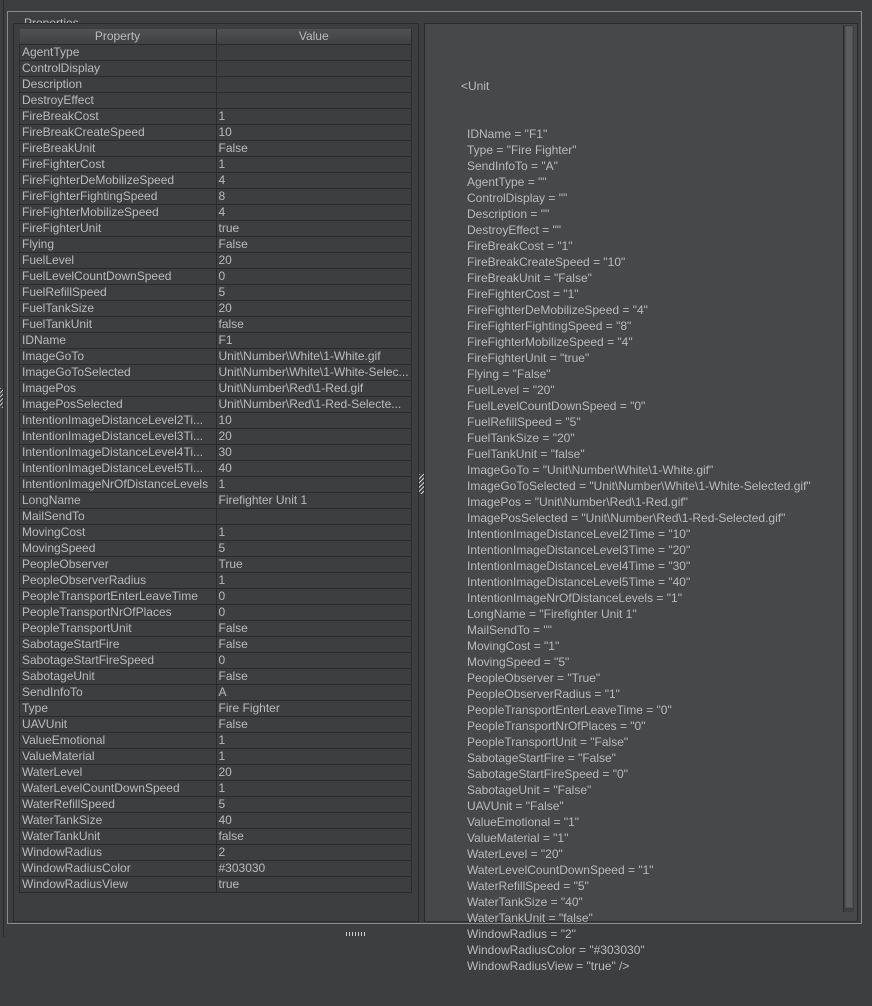  I want to click on table-row: WindowRadiusColor #303030, so click(215, 868).